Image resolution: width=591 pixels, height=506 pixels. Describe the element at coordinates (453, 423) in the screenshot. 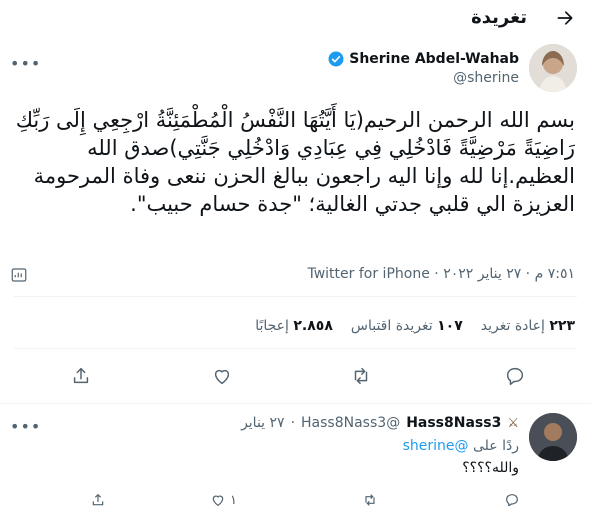

I see `reply-author-name: Hass8Nass3` at that location.